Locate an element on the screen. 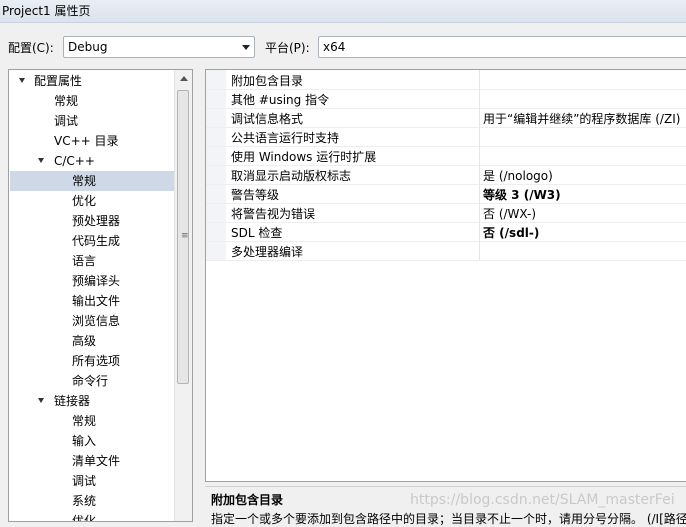  tree-item-label: C/C++ is located at coordinates (74, 161).